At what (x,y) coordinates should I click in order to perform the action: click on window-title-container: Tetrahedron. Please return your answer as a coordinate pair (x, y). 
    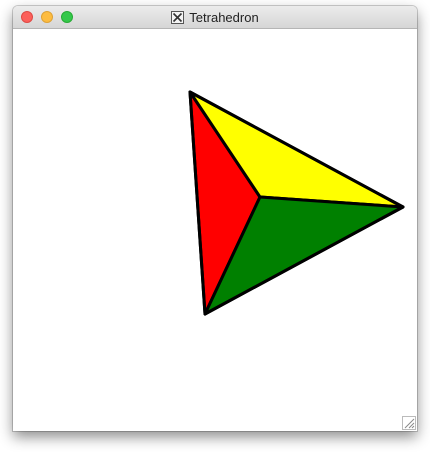
    Looking at the image, I should click on (215, 17).